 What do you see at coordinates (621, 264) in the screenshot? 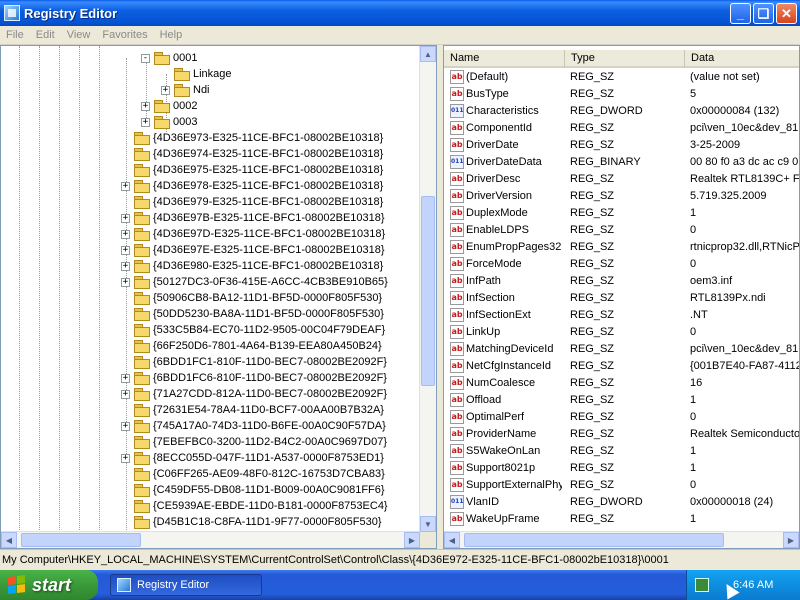
I see `list-row: ab ForceMode REG_SZ 0` at bounding box center [621, 264].